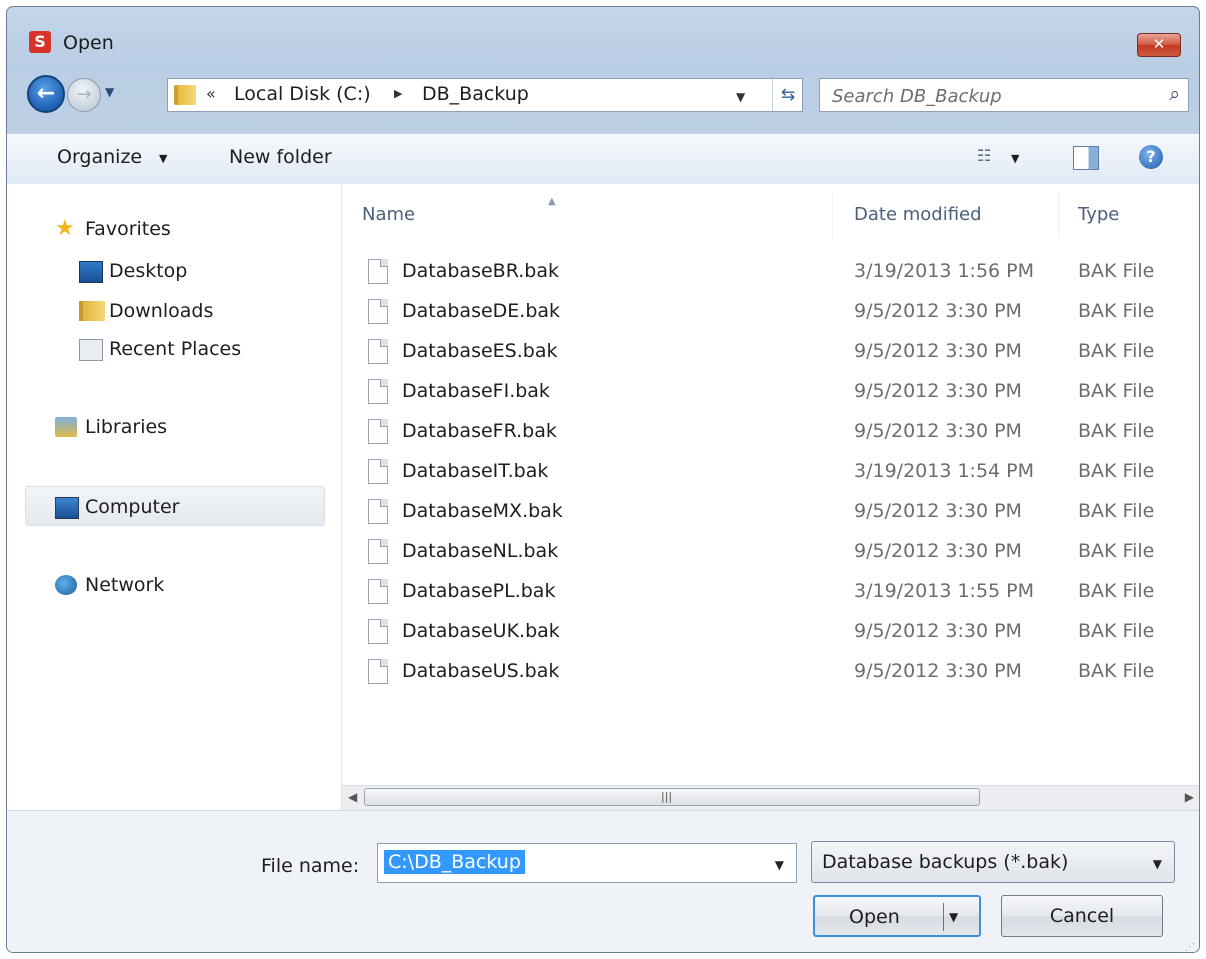 The image size is (1206, 959). What do you see at coordinates (480, 551) in the screenshot?
I see `file-name: DatabaseNL.bak` at bounding box center [480, 551].